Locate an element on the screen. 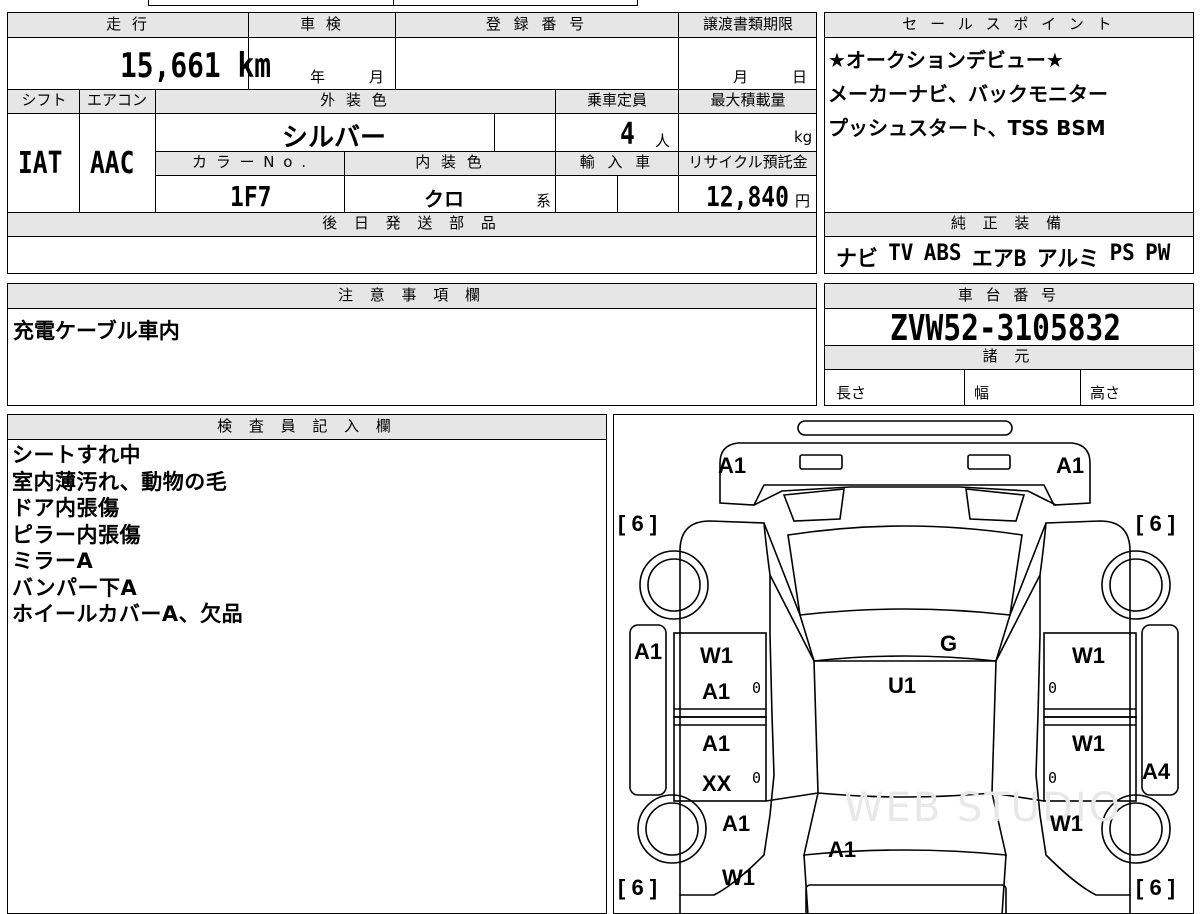 This screenshot has width=1200, height=914. inspection-year-unit: 年 is located at coordinates (318, 77).